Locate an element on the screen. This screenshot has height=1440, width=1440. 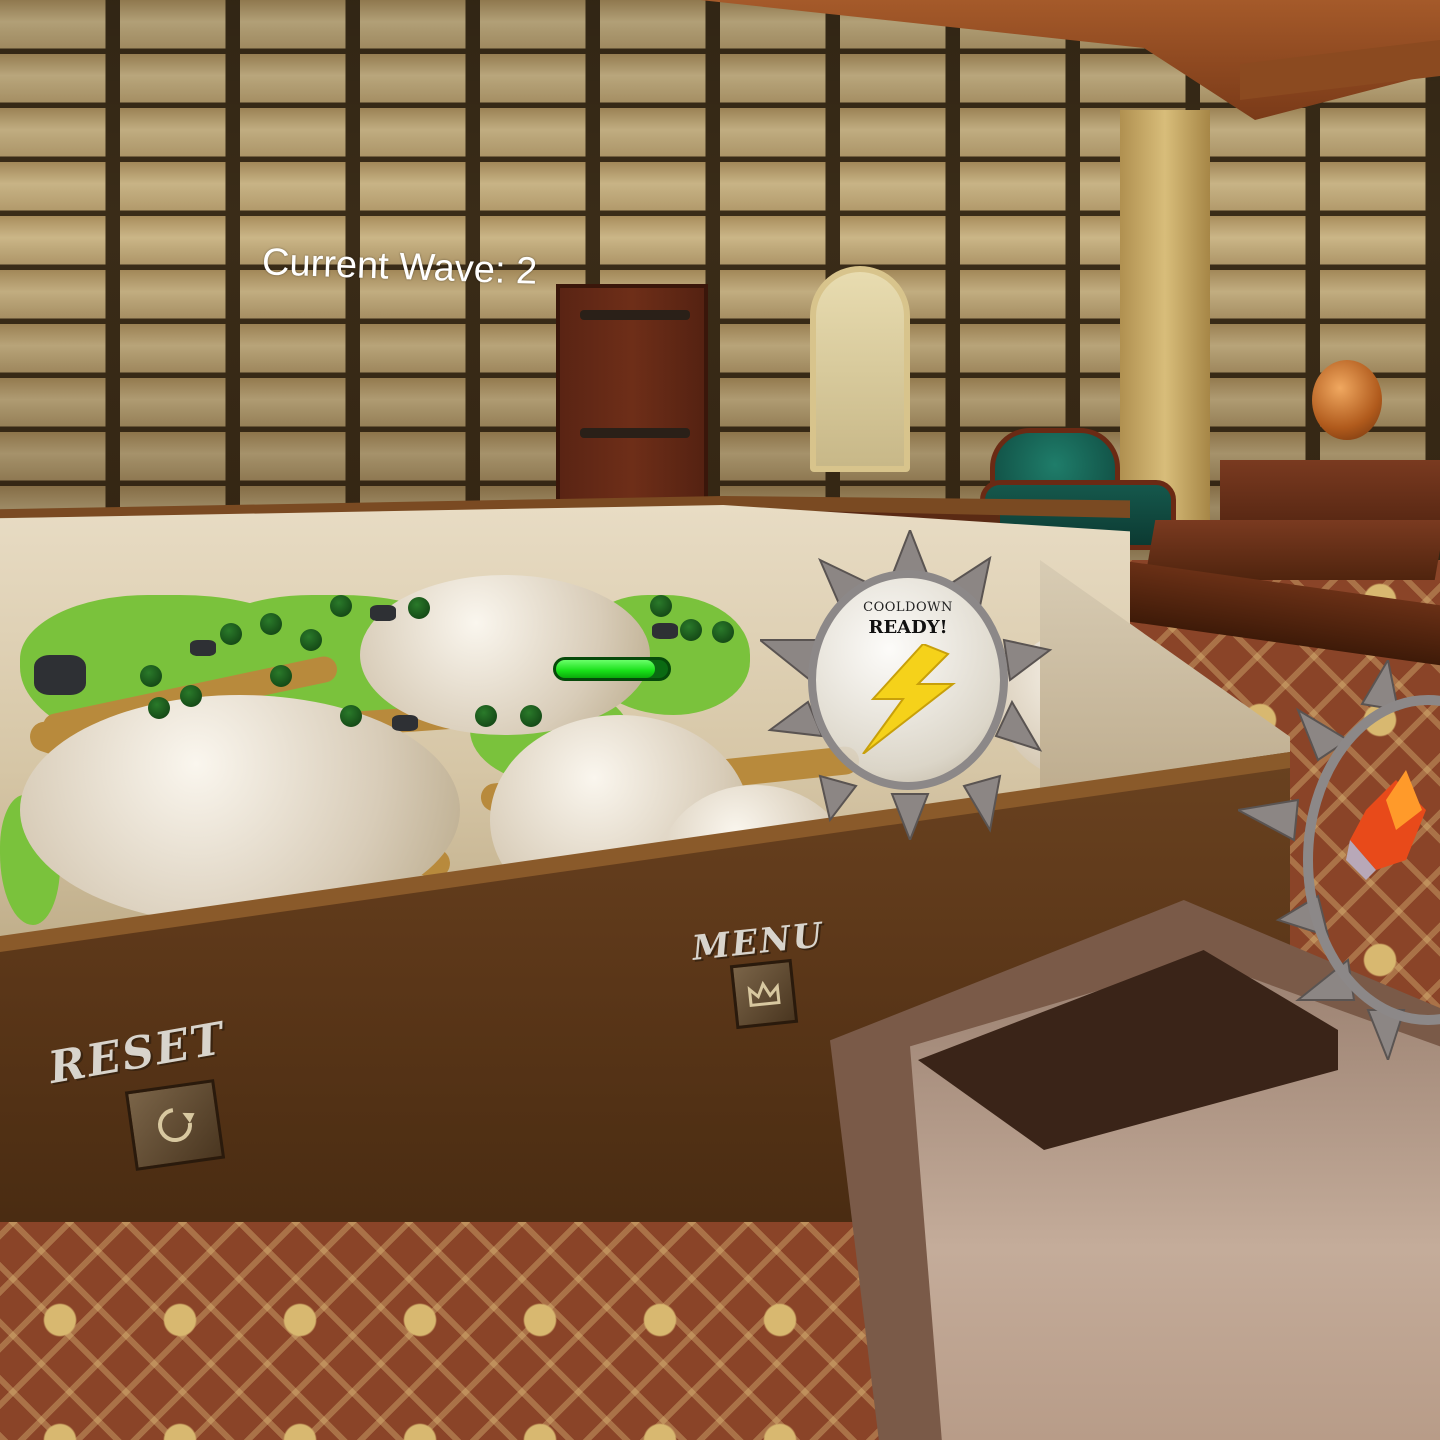
enemy-health-fill is located at coordinates (605, 669).